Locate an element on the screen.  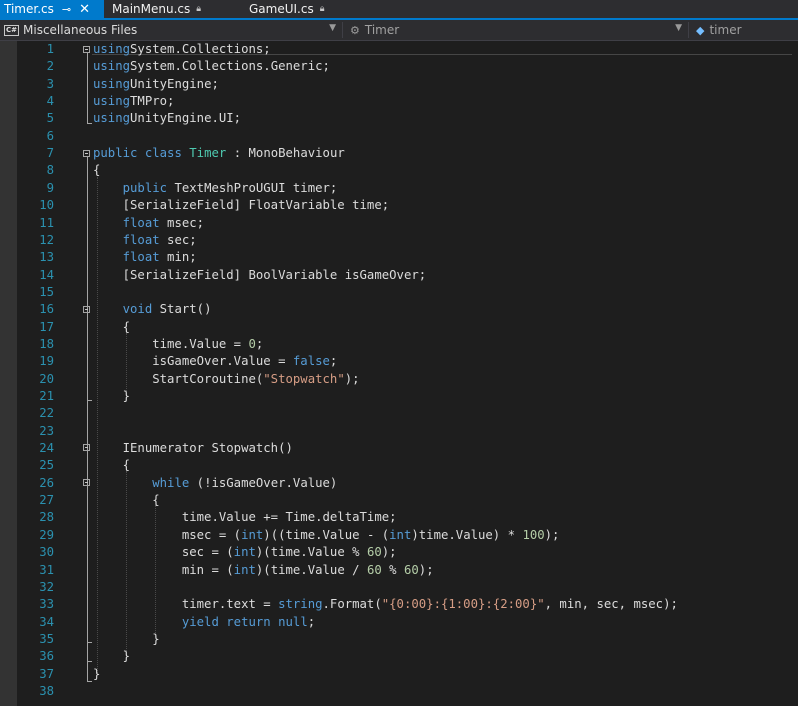
code-token: while is located at coordinates (171, 482).